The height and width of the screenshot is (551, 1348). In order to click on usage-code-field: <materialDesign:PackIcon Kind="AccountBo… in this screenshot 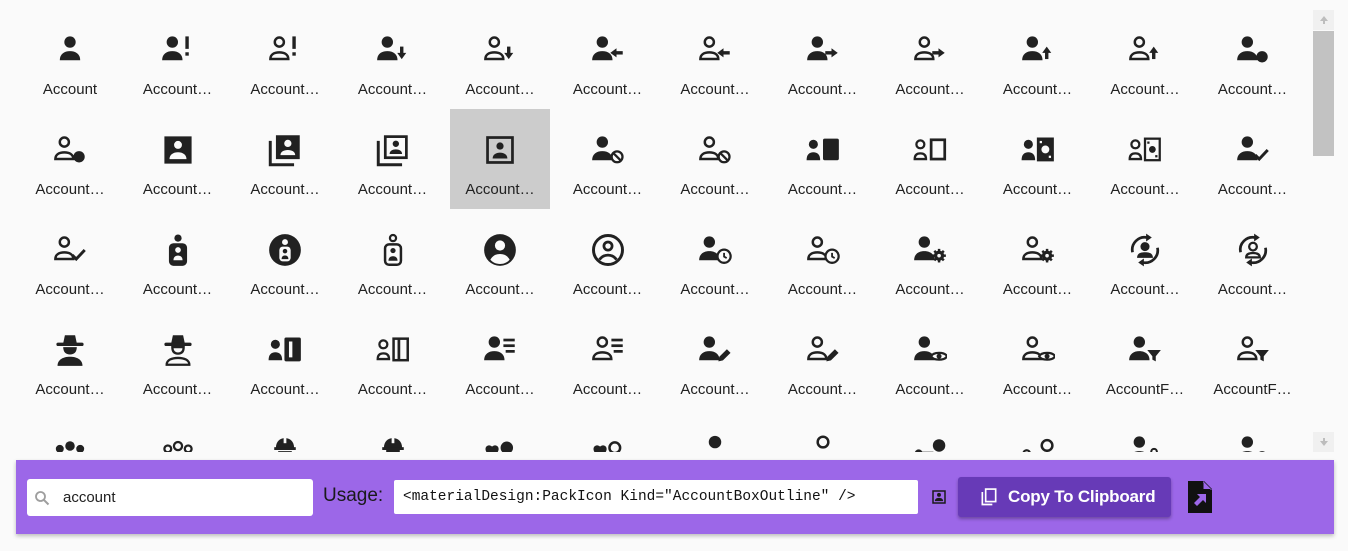, I will do `click(656, 497)`.